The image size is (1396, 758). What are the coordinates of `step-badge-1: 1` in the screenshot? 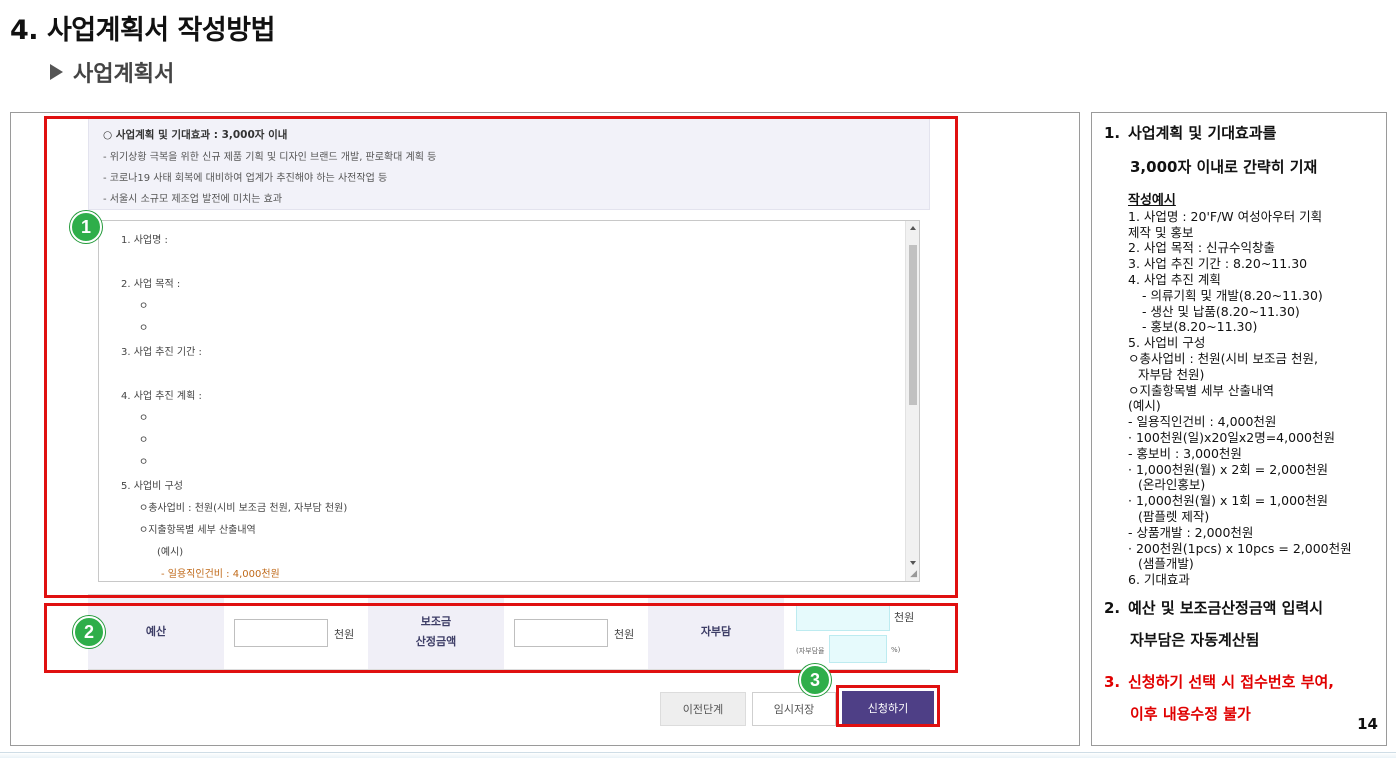 It's located at (86, 227).